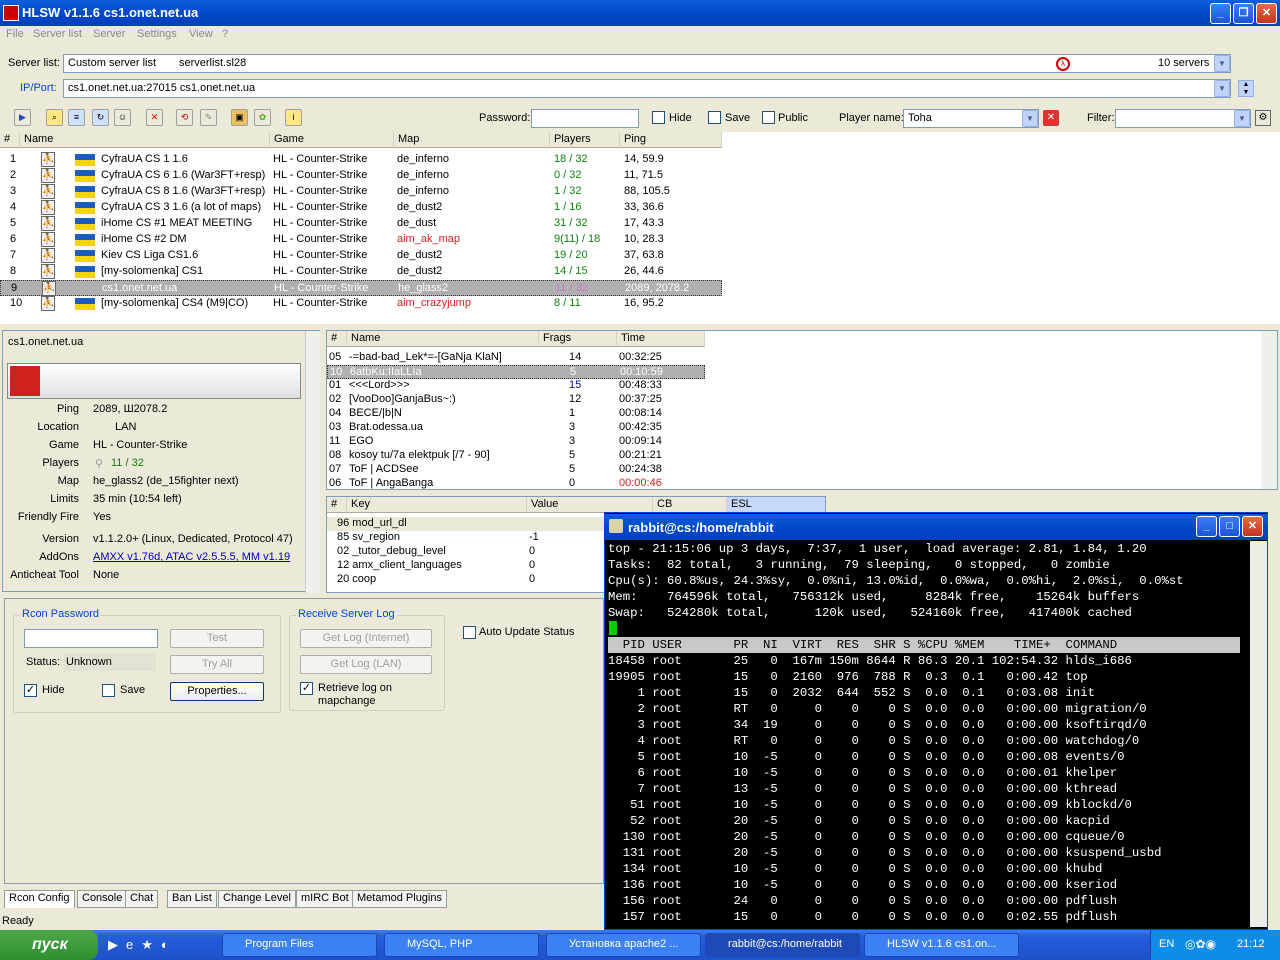  What do you see at coordinates (443, 339) in the screenshot?
I see `player-col-name: Name` at bounding box center [443, 339].